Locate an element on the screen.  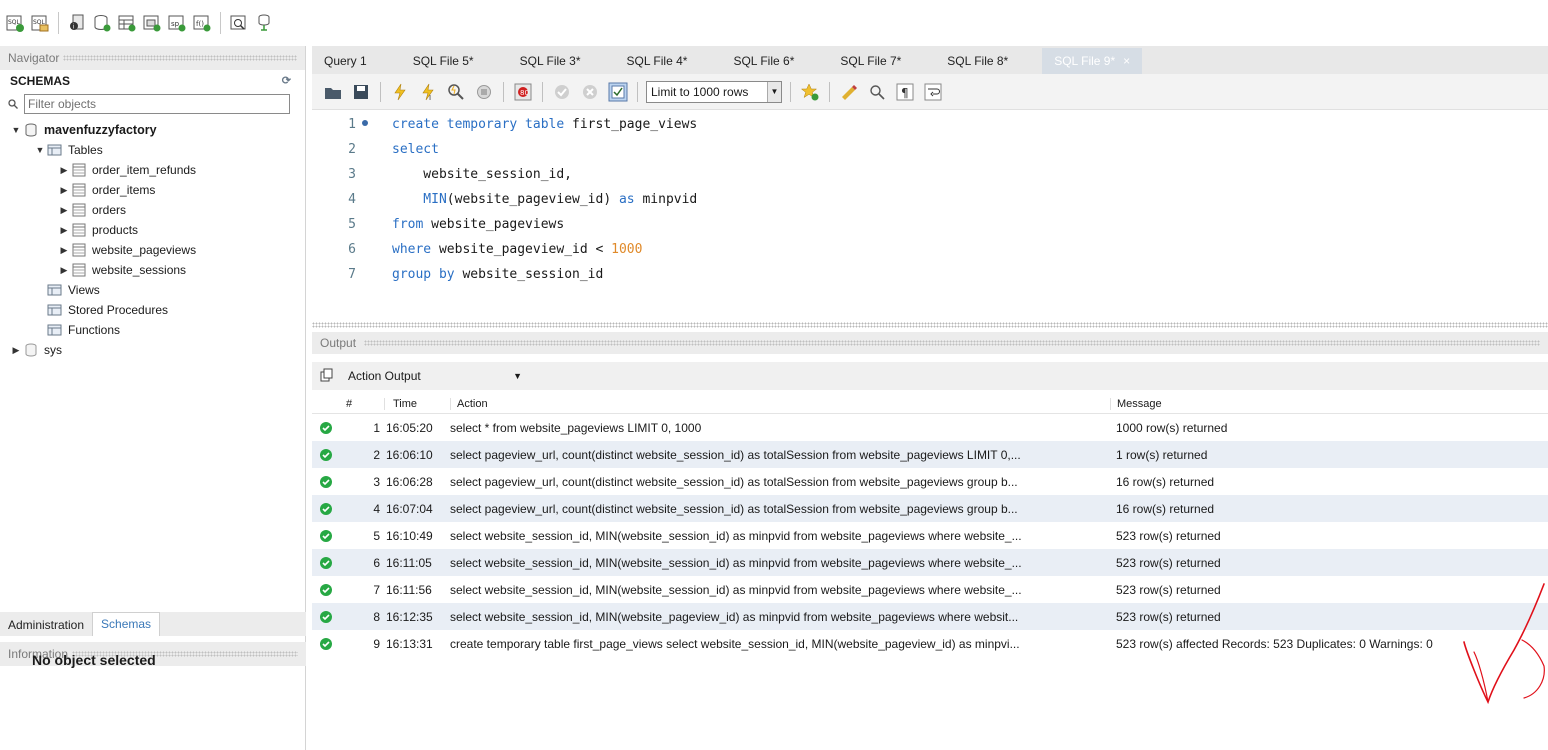
tab-sql-file-8: SQL File 8* is located at coordinates (977, 61).